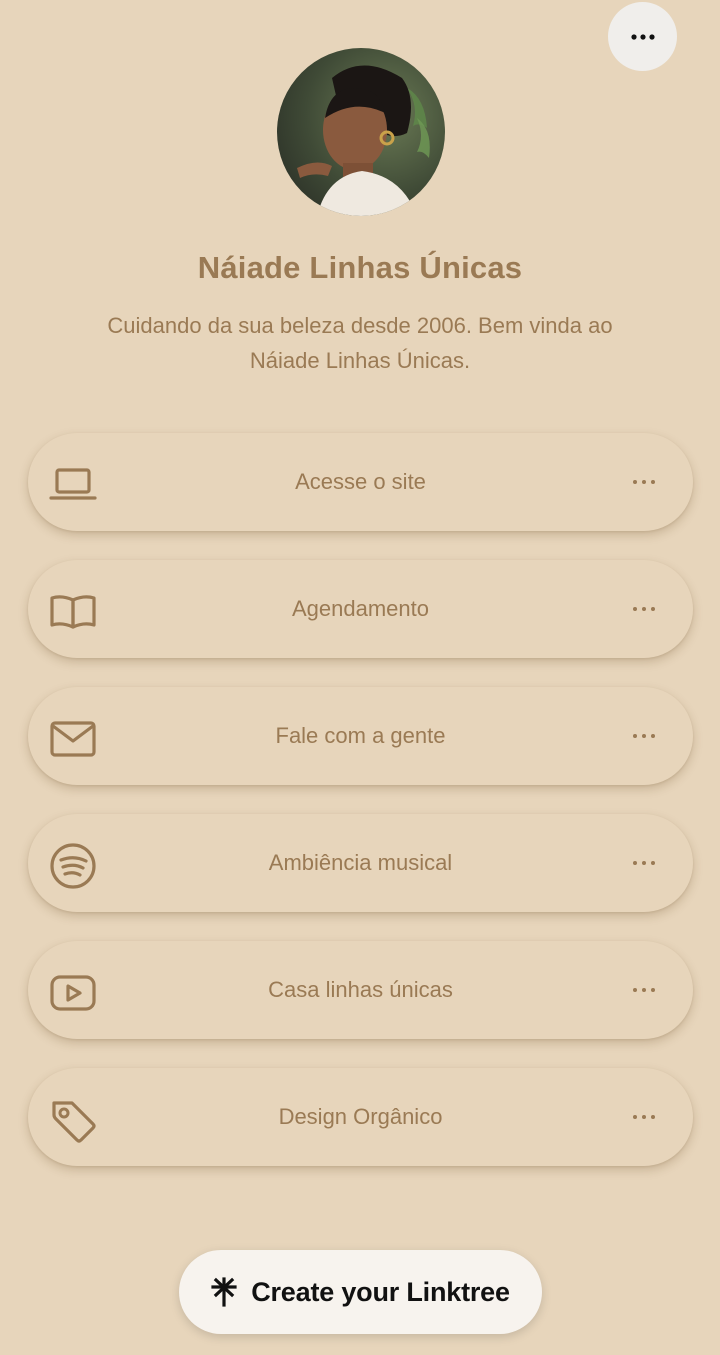 The image size is (720, 1355). I want to click on link-fale-com-a-gente: Fale com a gente, so click(360, 736).